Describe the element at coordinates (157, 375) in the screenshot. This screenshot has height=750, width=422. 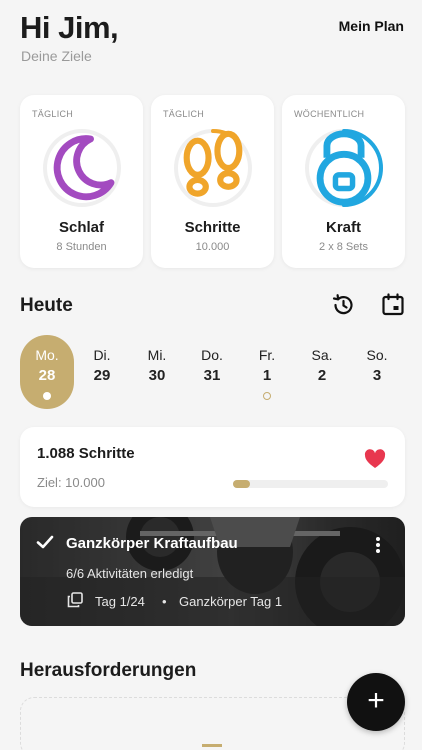
I see `day-number: 30` at that location.